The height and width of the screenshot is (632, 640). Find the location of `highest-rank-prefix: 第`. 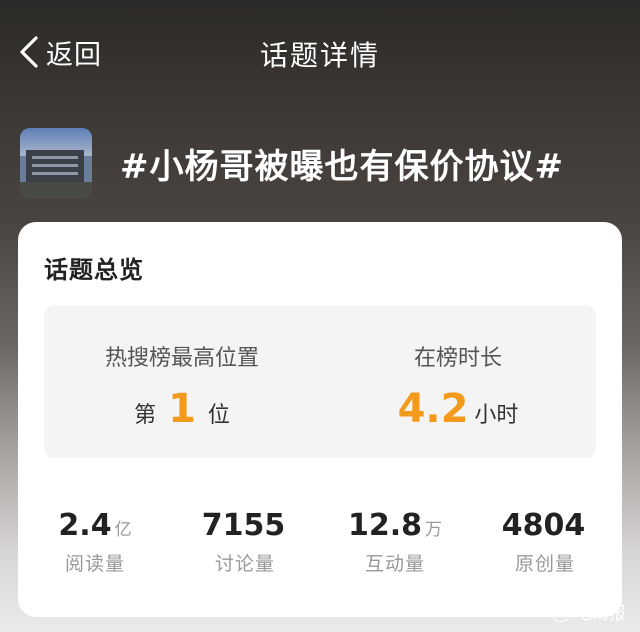

highest-rank-prefix: 第 is located at coordinates (145, 415).